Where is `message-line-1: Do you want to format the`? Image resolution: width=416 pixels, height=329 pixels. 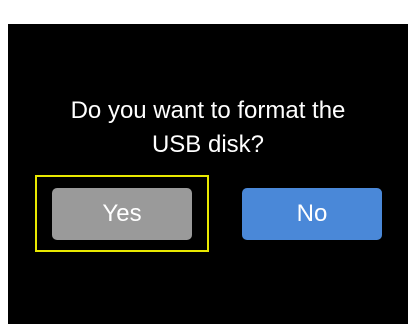 message-line-1: Do you want to format the is located at coordinates (208, 110).